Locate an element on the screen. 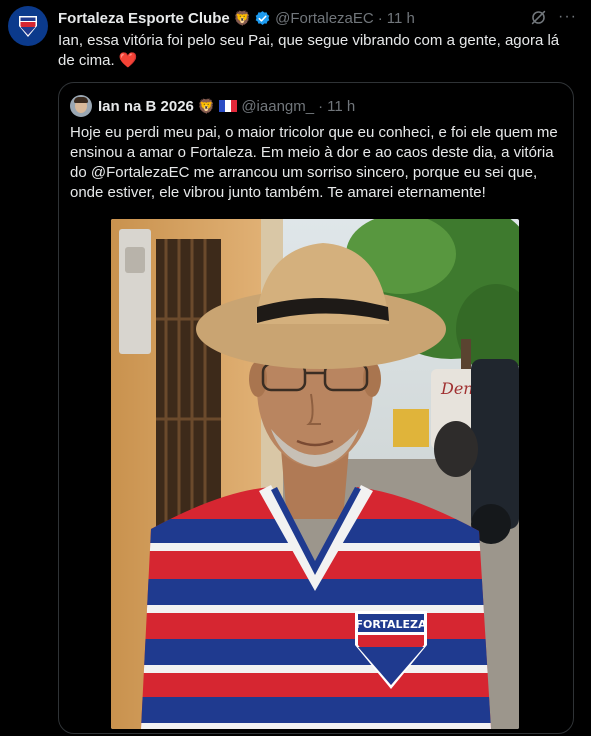  jersey-crest-text: FORTALEZA is located at coordinates (391, 624).